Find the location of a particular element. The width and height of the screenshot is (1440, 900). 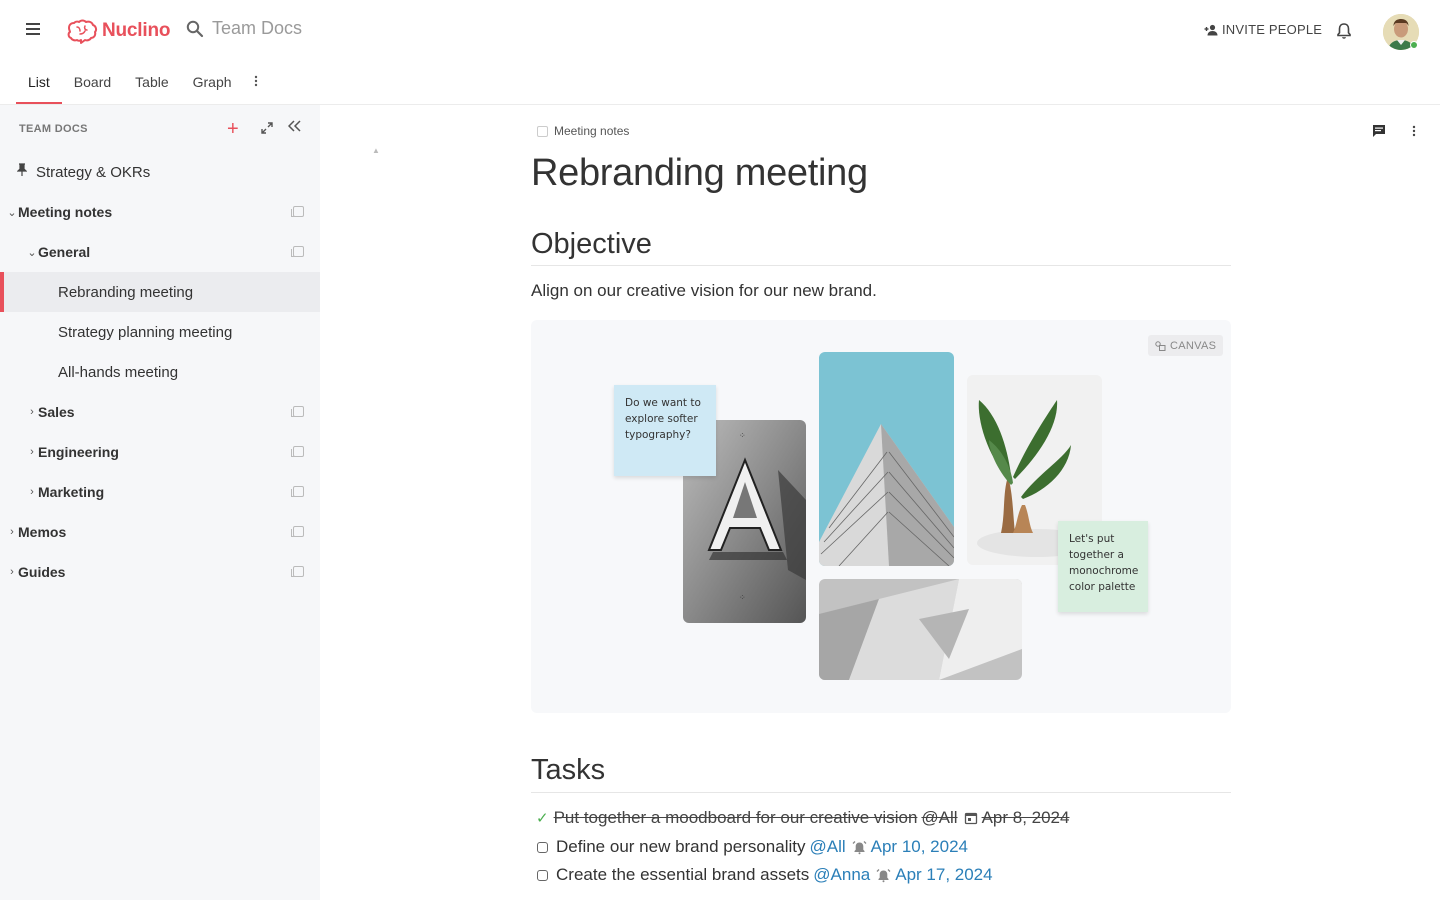

sidebar-item-all-hands-meeting: All-hands meeting is located at coordinates (160, 372).